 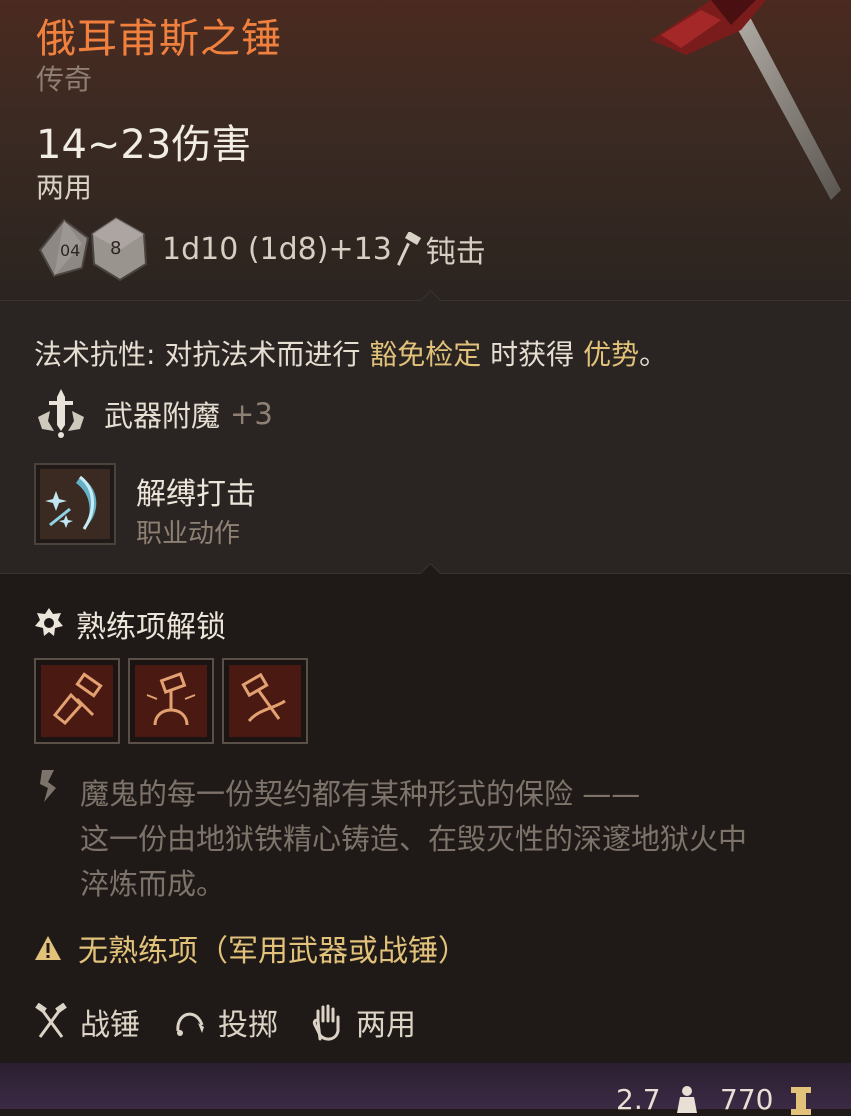 I want to click on hammer-icon, so click(x=408, y=249).